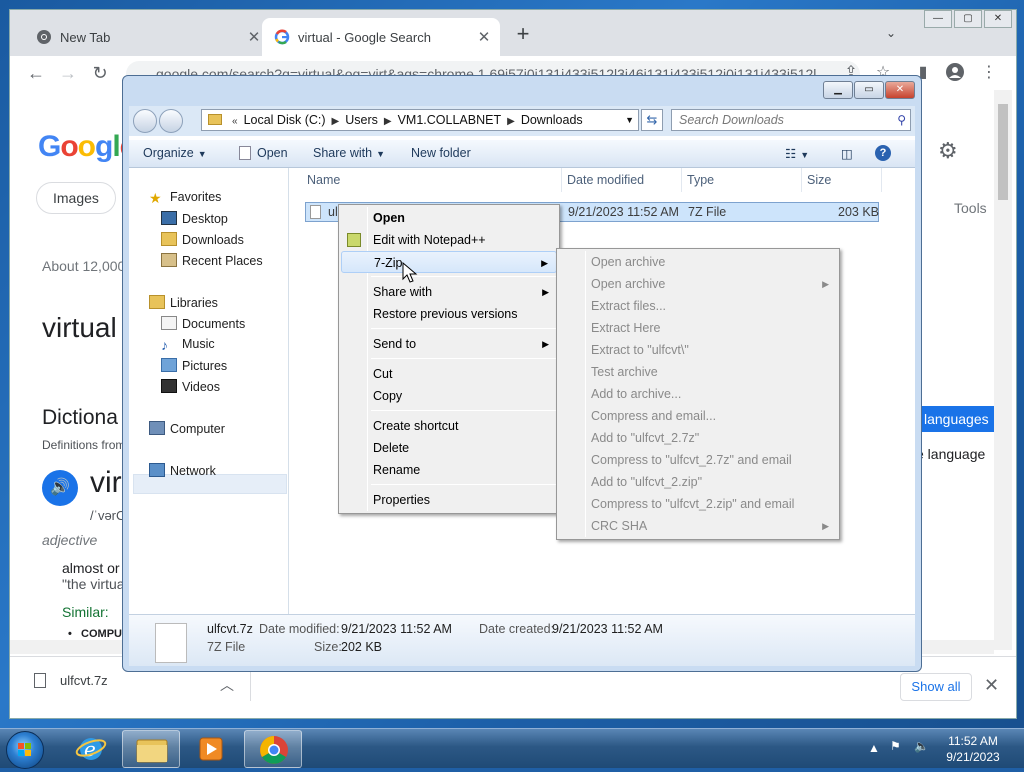  What do you see at coordinates (273, 749) in the screenshot?
I see `taskbar-chrome` at bounding box center [273, 749].